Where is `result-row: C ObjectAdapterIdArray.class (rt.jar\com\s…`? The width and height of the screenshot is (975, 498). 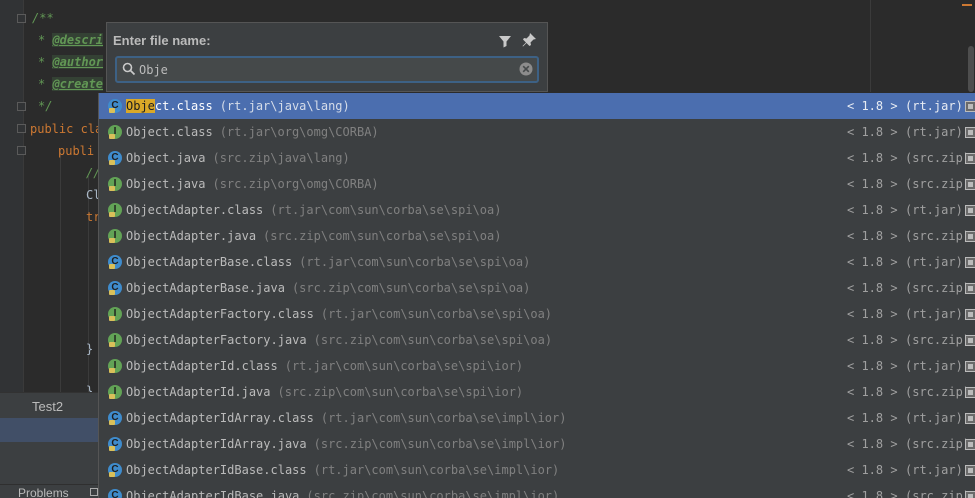
result-row: C ObjectAdapterIdArray.class (rt.jar\com\s… is located at coordinates (537, 418).